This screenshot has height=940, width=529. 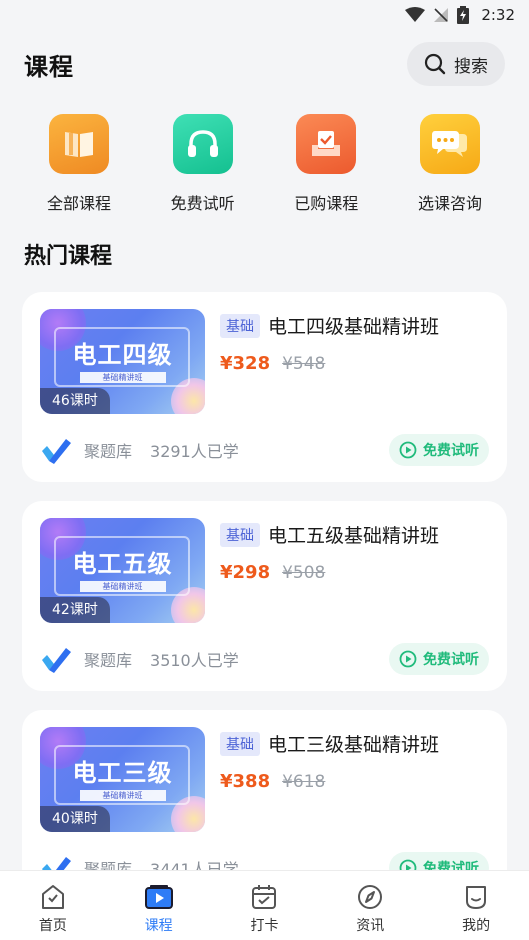 I want to click on tab-news: 资讯, so click(x=370, y=905).